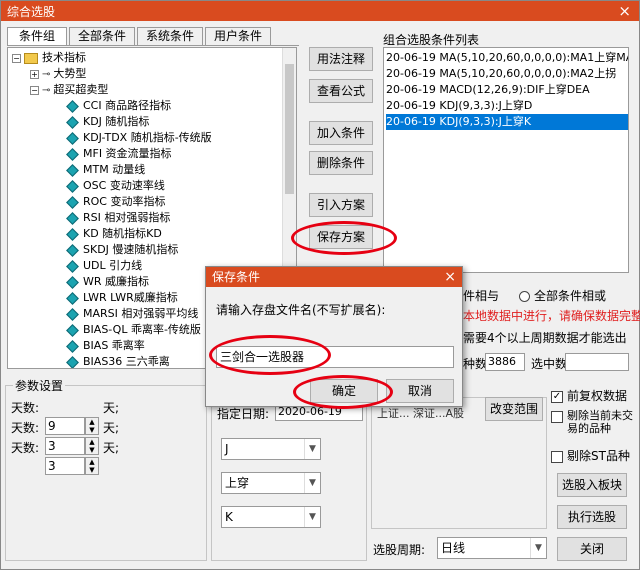 The image size is (640, 570). Describe the element at coordinates (624, 11) in the screenshot. I see `close-icon: ×` at that location.